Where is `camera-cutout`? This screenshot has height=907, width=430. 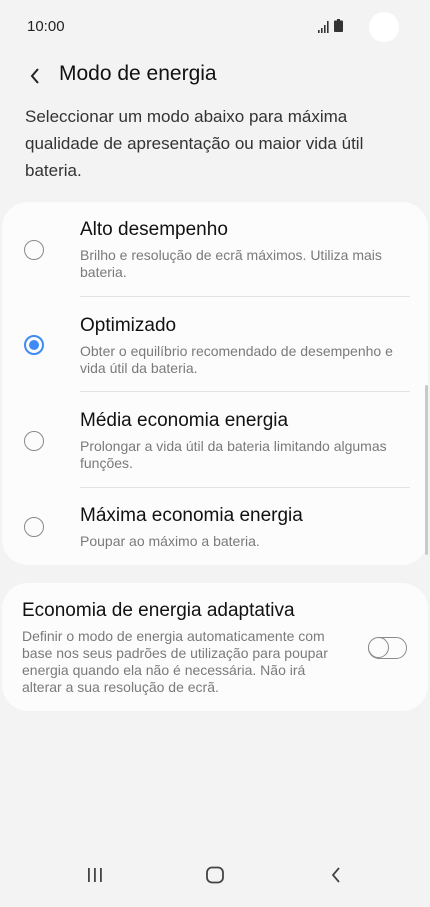
camera-cutout is located at coordinates (384, 27).